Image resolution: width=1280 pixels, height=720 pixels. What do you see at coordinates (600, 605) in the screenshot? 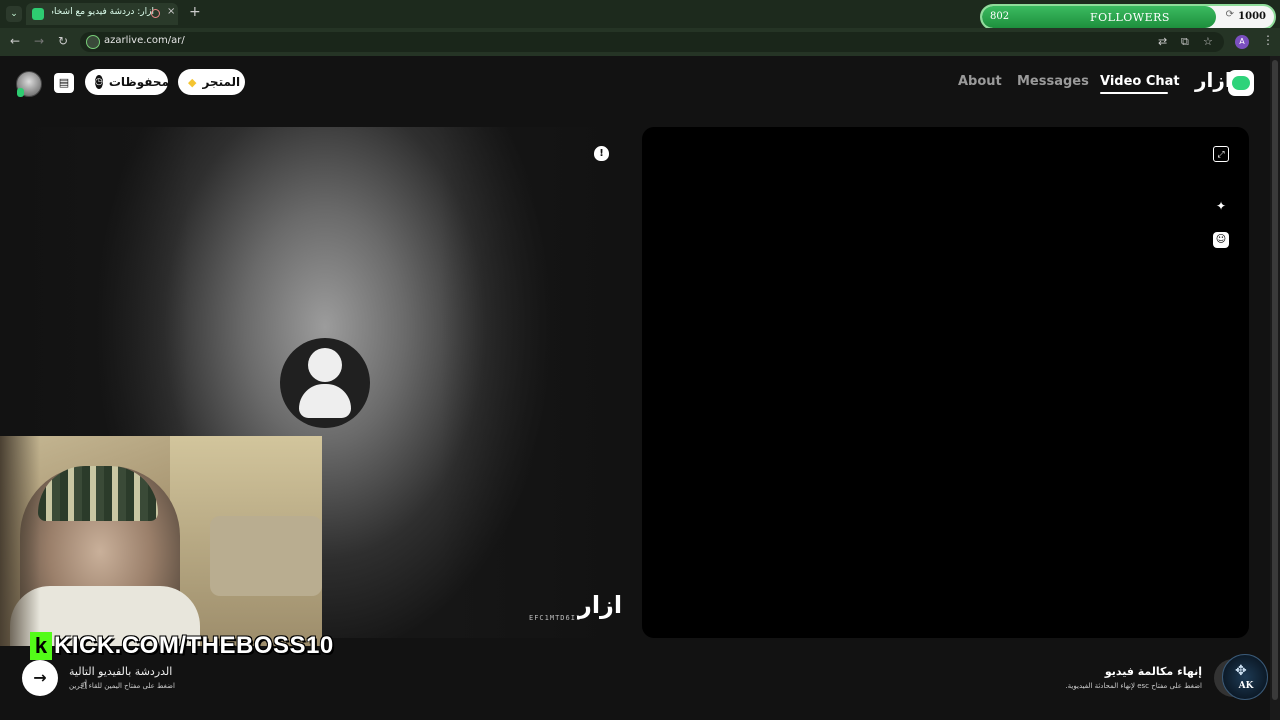
I see `video-watermark-logo: ازار` at bounding box center [600, 605].